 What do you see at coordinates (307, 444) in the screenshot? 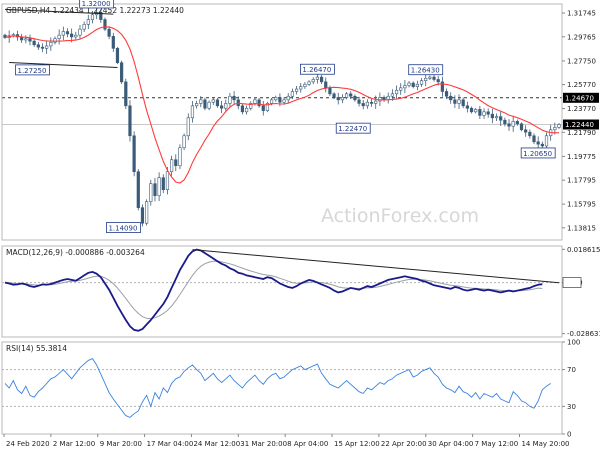
I see `x-tick-label: 8 Apr 04:00` at bounding box center [307, 444].